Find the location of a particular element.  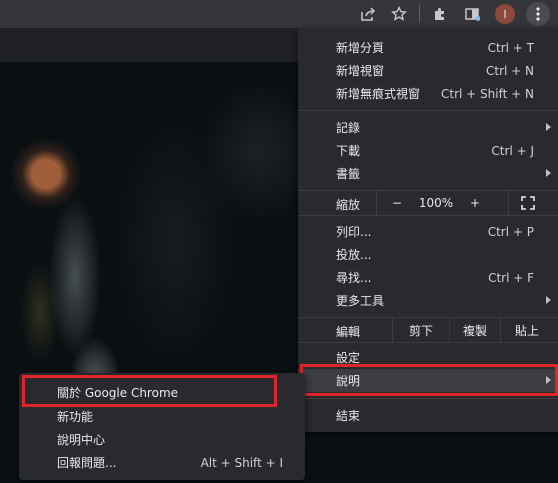

menu-item-downloads: 下載 Ctrl + J is located at coordinates (428, 150).